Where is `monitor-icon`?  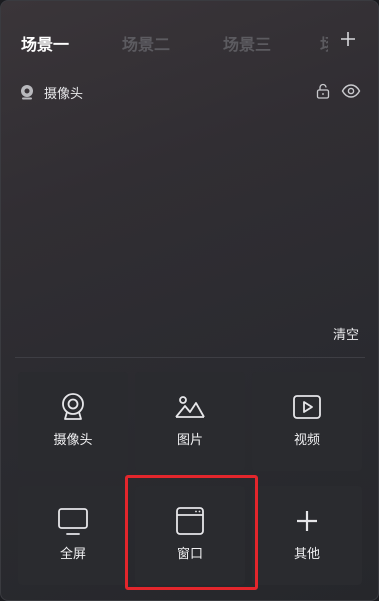
monitor-icon is located at coordinates (73, 521).